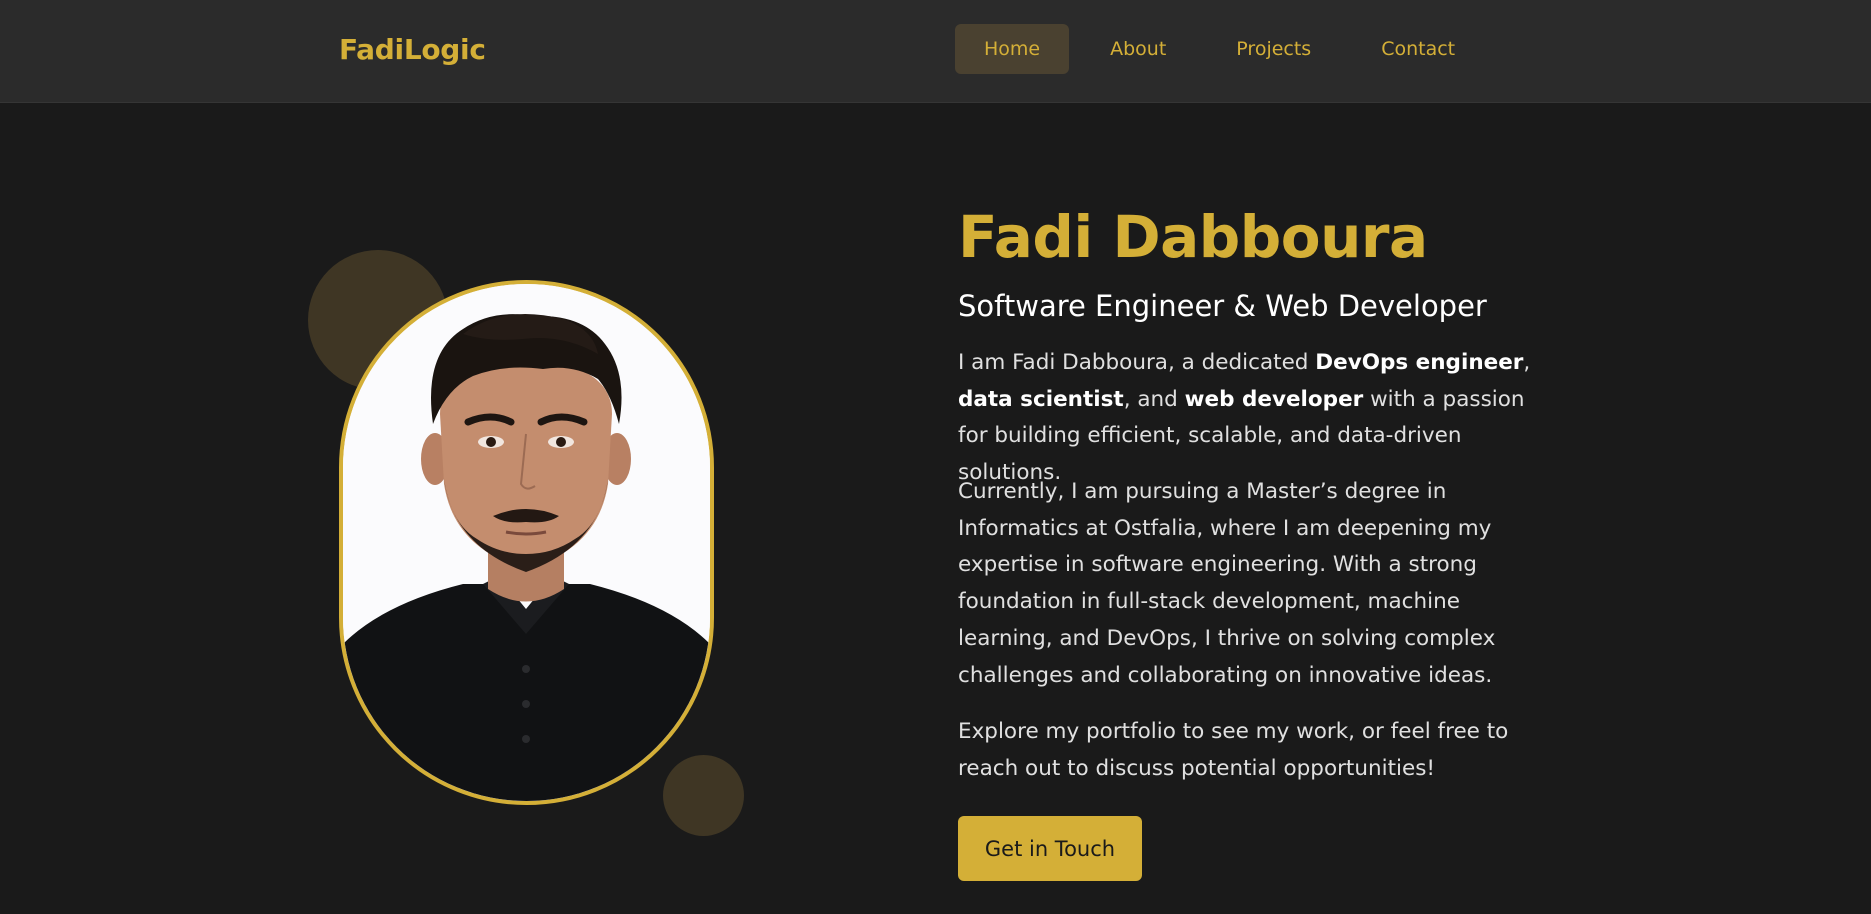  What do you see at coordinates (1012, 49) in the screenshot?
I see `nav-link-home: Home` at bounding box center [1012, 49].